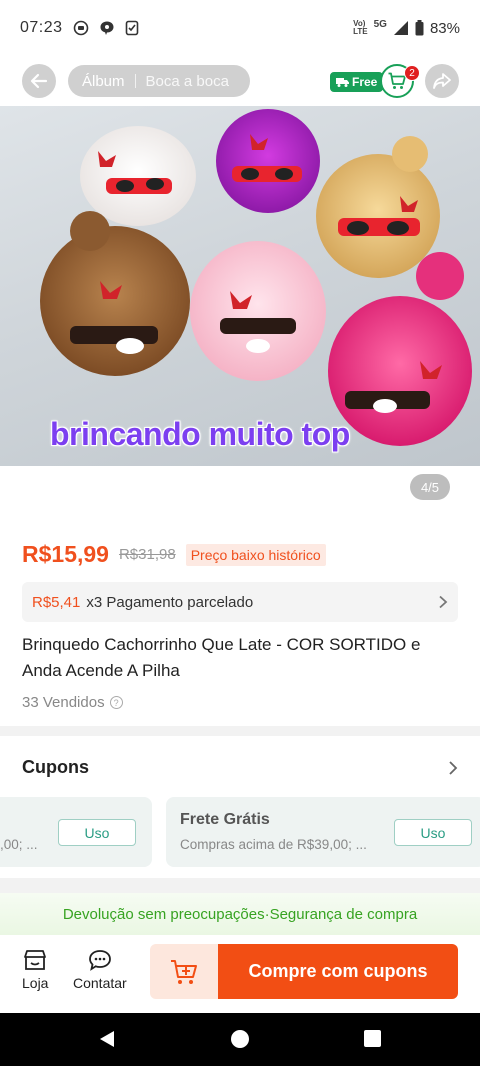 The image size is (480, 1066). Describe the element at coordinates (200, 434) in the screenshot. I see `video-caption: brincando muito top` at that location.